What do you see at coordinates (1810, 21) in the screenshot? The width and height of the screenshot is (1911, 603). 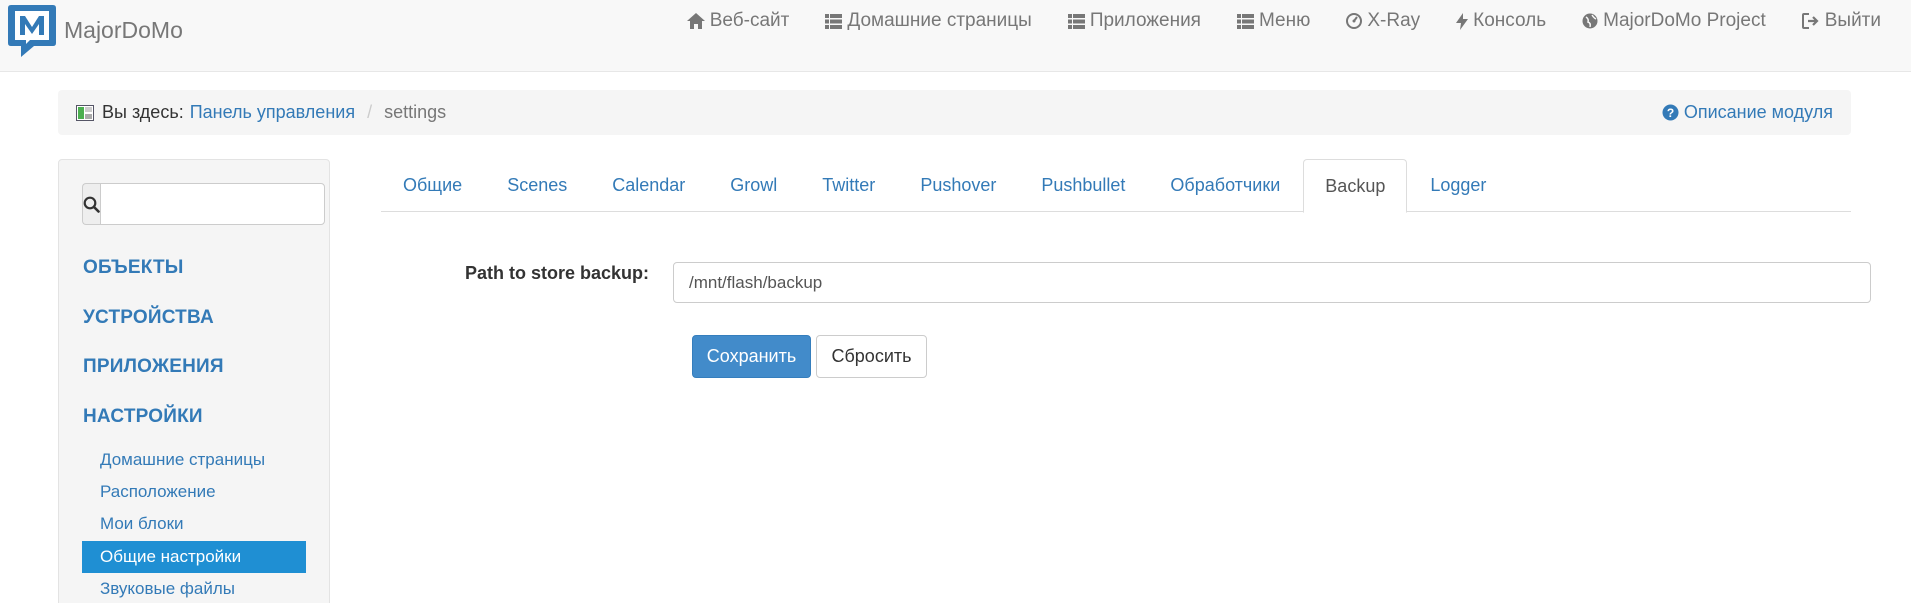 I see `logout-icon` at bounding box center [1810, 21].